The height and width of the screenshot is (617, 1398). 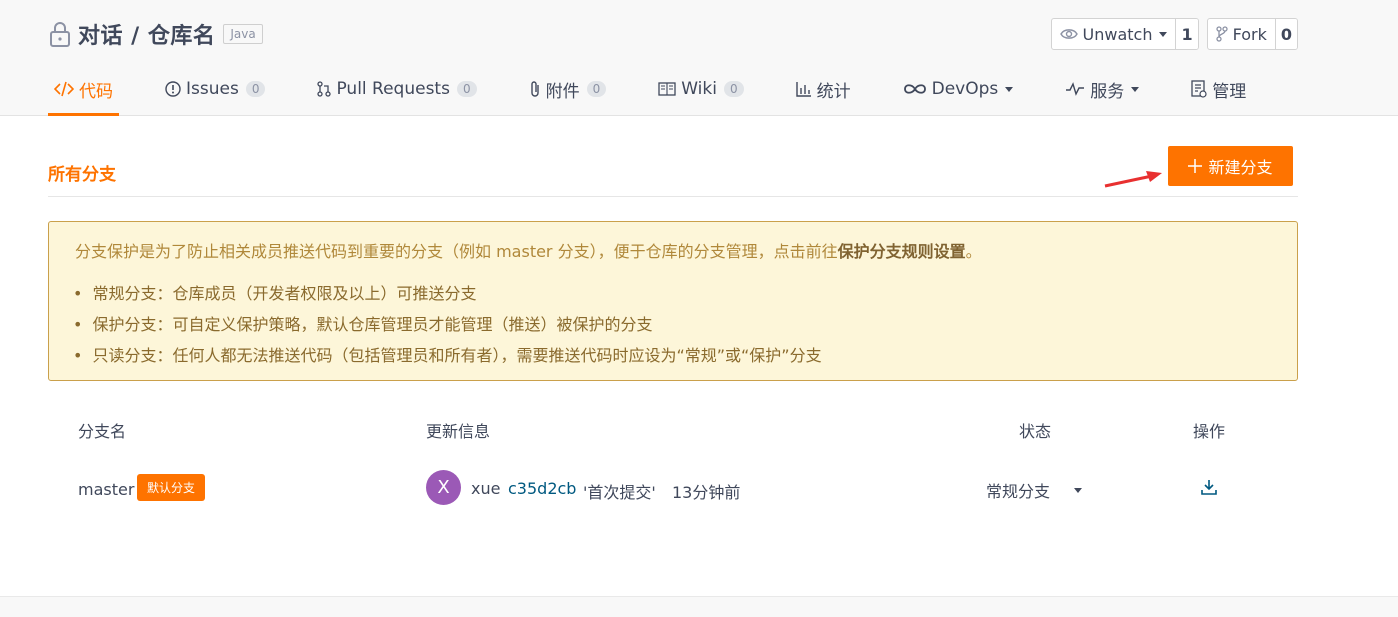 What do you see at coordinates (1221, 34) in the screenshot?
I see `fork-icon` at bounding box center [1221, 34].